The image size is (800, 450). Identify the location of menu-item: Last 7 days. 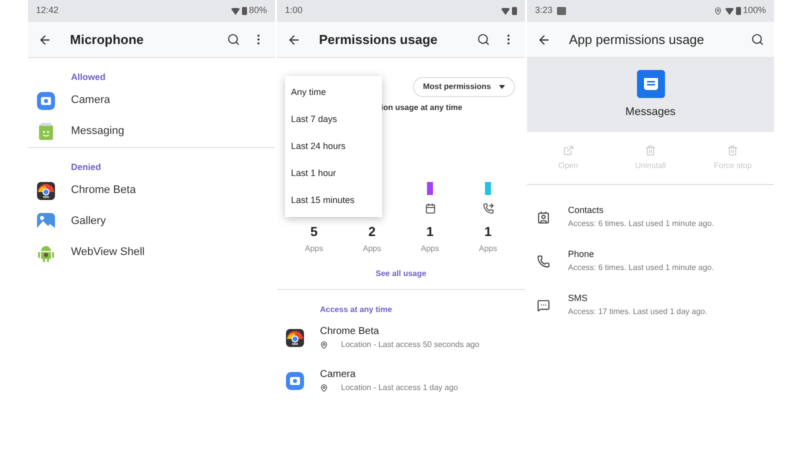
(333, 119).